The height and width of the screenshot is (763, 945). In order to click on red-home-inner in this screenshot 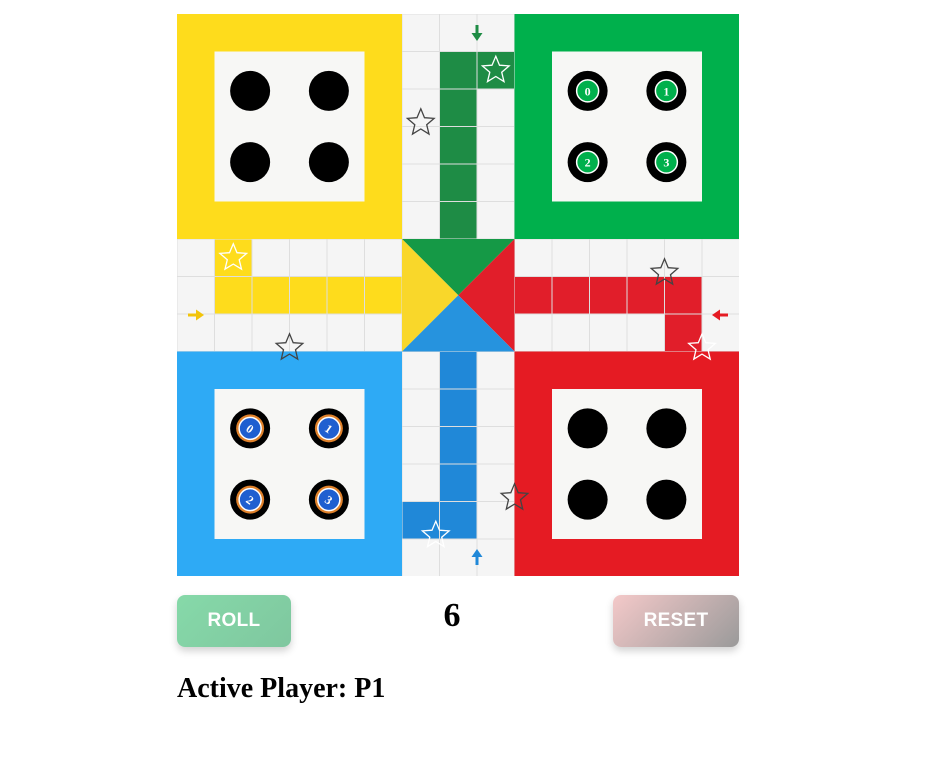, I will do `click(627, 464)`.